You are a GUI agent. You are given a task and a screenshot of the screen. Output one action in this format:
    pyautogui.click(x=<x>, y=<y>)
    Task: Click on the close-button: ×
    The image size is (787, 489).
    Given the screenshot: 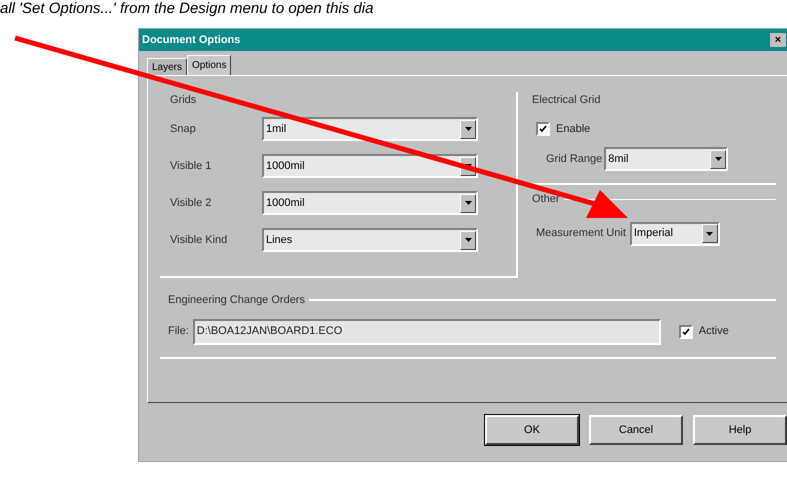 What is the action you would take?
    pyautogui.click(x=778, y=40)
    